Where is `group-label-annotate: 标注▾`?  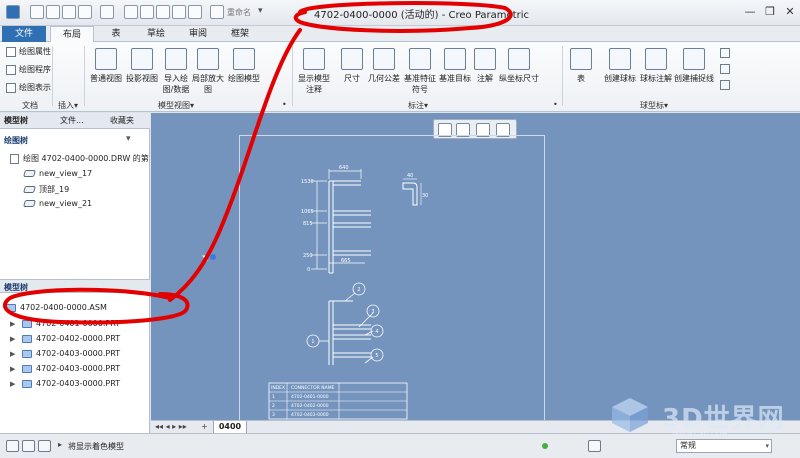
group-label-annotate: 标注▾ is located at coordinates (418, 105).